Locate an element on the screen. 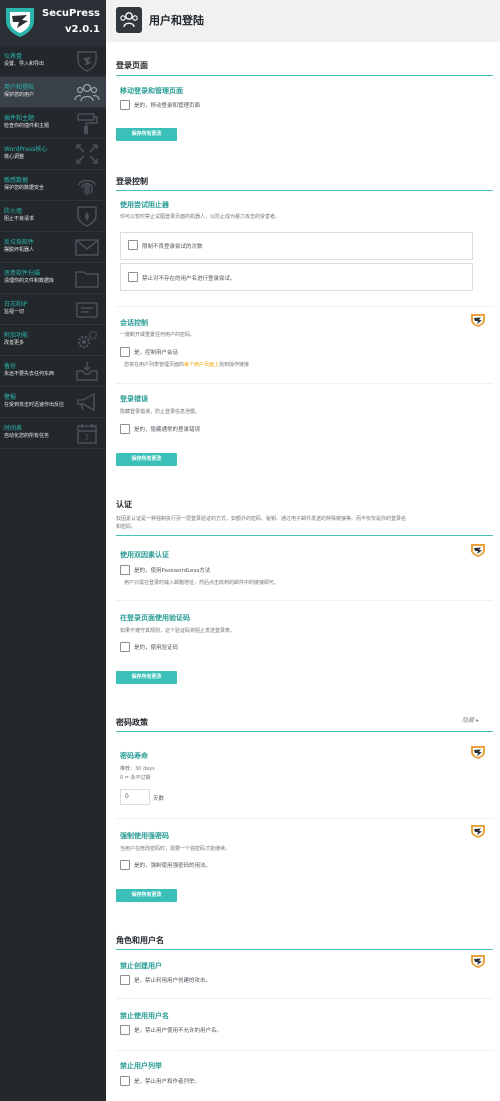  user-page-link: 每个用户页面上 is located at coordinates (201, 365).